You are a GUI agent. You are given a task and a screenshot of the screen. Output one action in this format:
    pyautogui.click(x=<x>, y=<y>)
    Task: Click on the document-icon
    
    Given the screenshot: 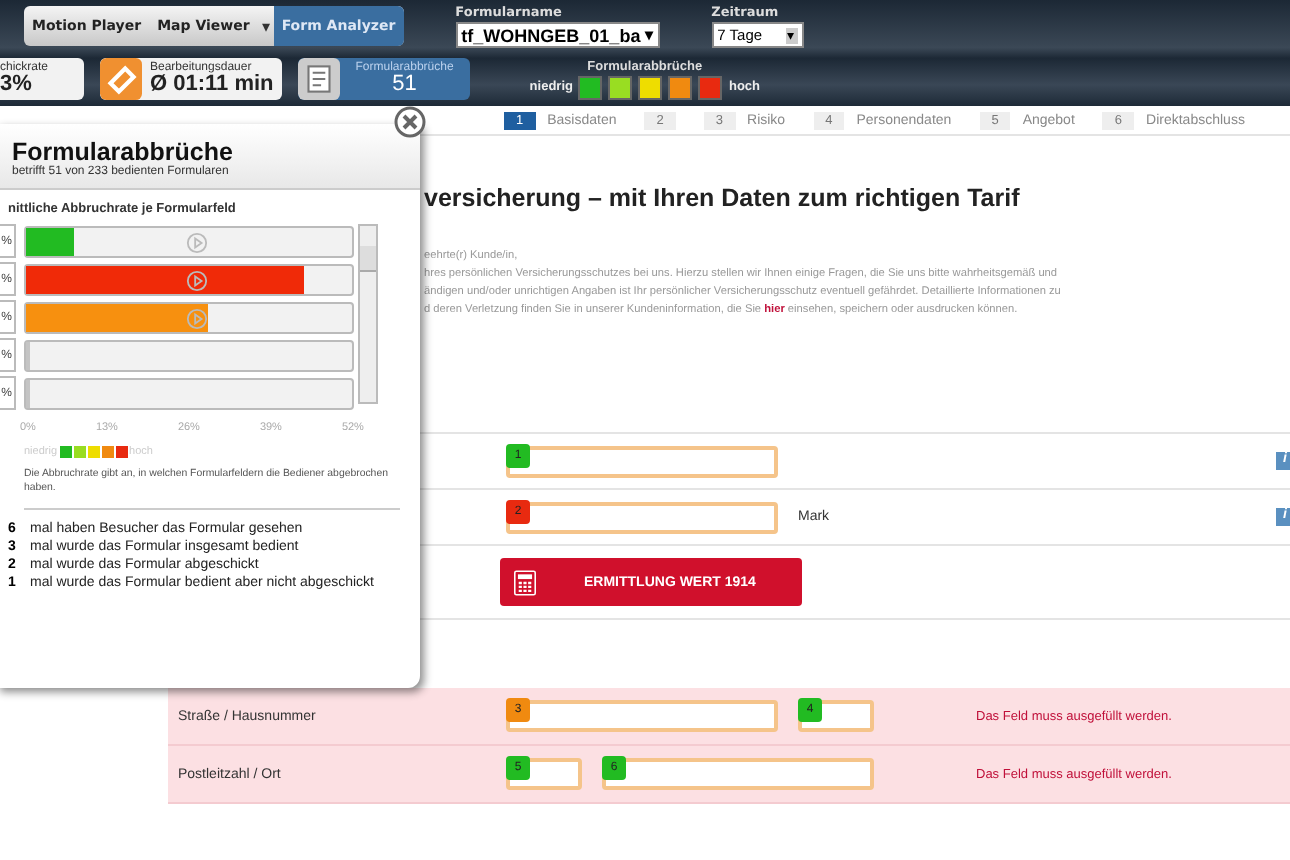 What is the action you would take?
    pyautogui.click(x=318, y=79)
    